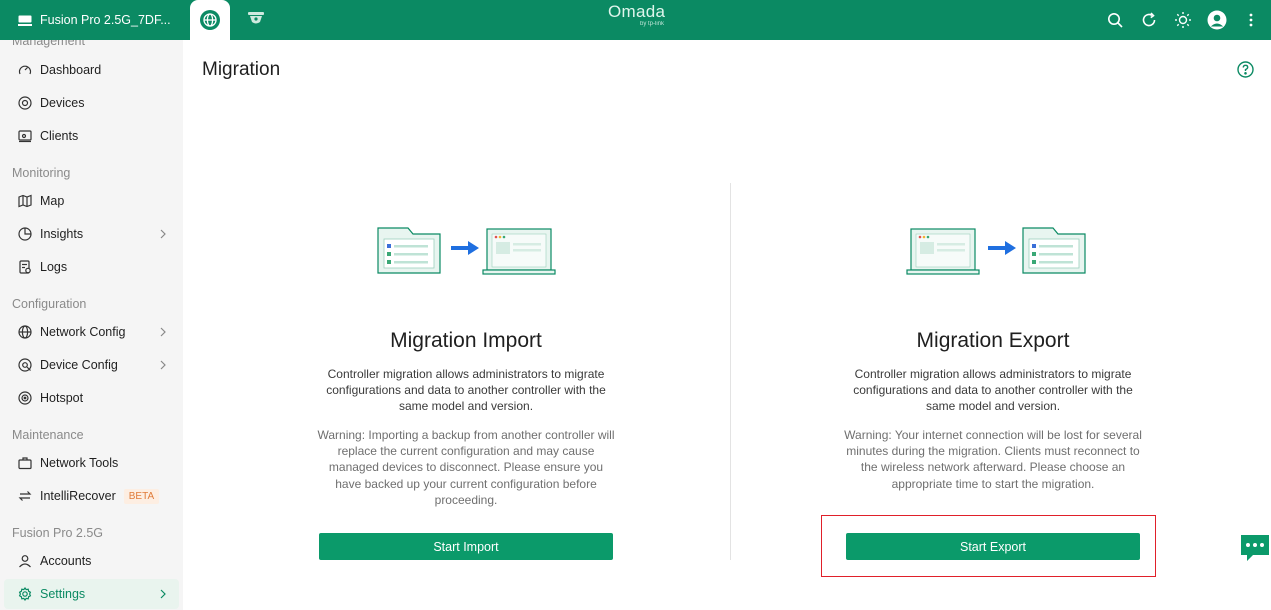 The height and width of the screenshot is (610, 1271). What do you see at coordinates (466, 340) in the screenshot?
I see `import-title: Migration Import` at bounding box center [466, 340].